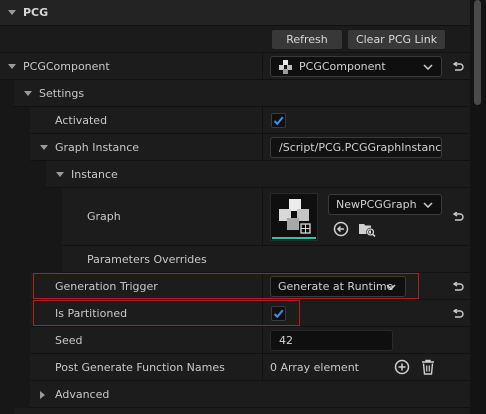  I want to click on instance-label: Instance, so click(94, 174).